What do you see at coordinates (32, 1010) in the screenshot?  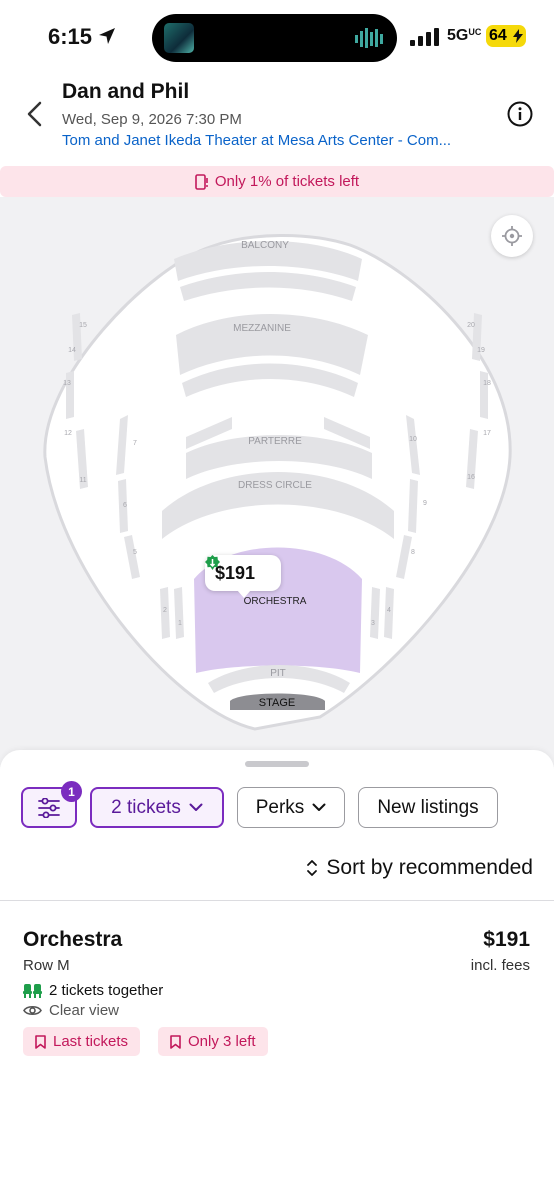 I see `eye-icon` at bounding box center [32, 1010].